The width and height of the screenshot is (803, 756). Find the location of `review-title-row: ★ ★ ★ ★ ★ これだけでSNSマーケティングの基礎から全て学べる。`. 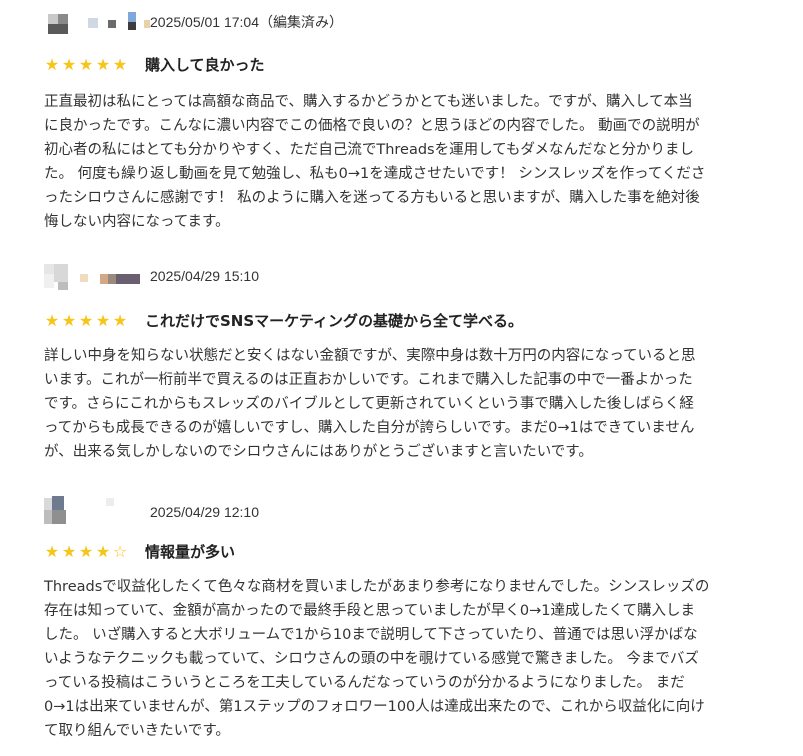

review-title-row: ★ ★ ★ ★ ★ これだけでSNSマーケティングの基礎から全て学べる。 is located at coordinates (404, 321).